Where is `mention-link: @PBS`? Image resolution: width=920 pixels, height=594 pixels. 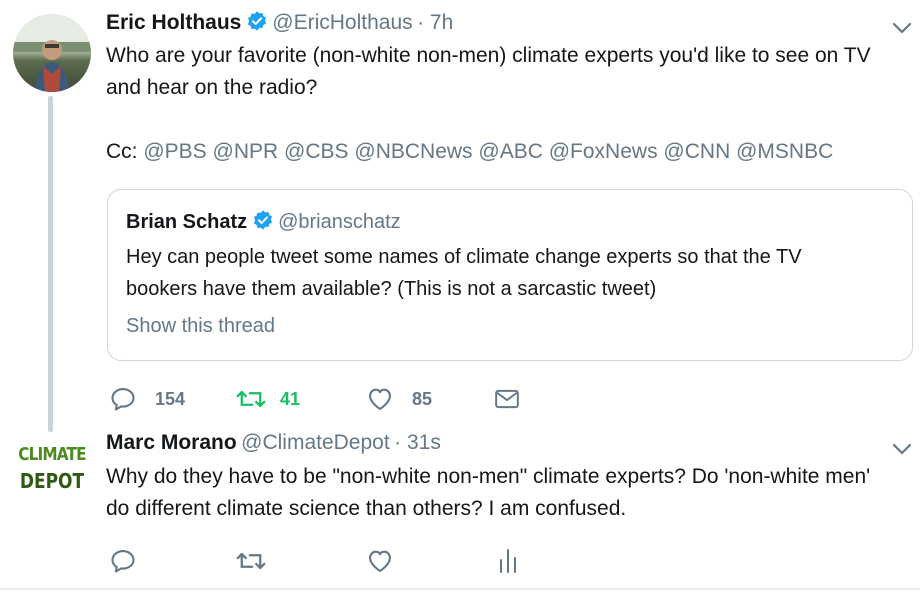 mention-link: @PBS is located at coordinates (174, 151).